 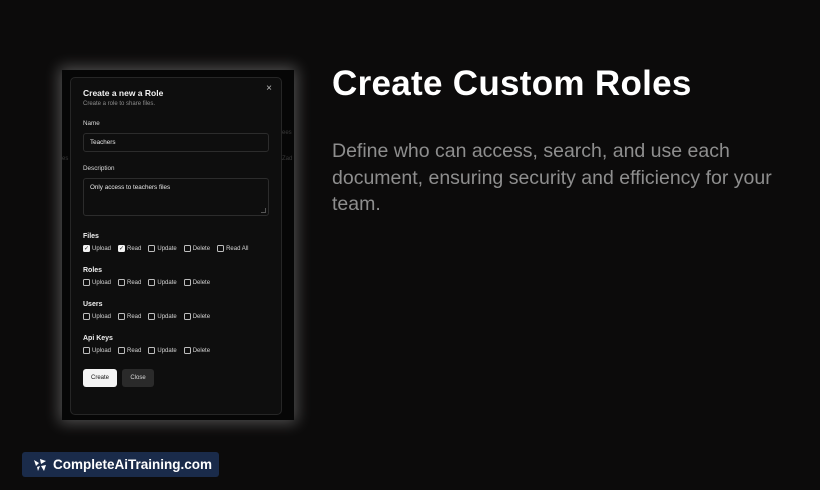 I want to click on group-title-roles: Roles, so click(x=93, y=270).